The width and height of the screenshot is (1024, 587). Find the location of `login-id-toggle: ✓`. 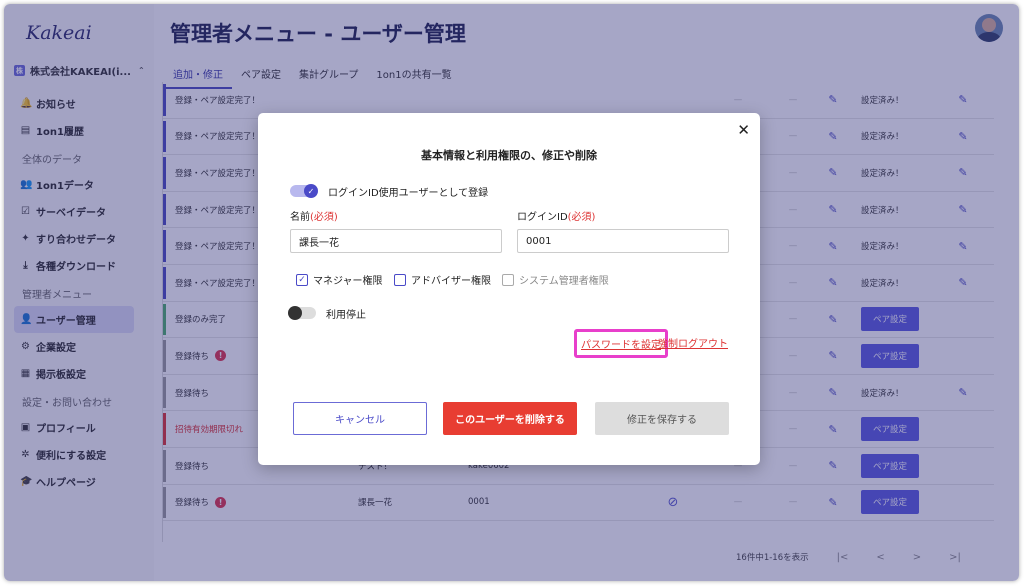

login-id-toggle: ✓ is located at coordinates (304, 191).